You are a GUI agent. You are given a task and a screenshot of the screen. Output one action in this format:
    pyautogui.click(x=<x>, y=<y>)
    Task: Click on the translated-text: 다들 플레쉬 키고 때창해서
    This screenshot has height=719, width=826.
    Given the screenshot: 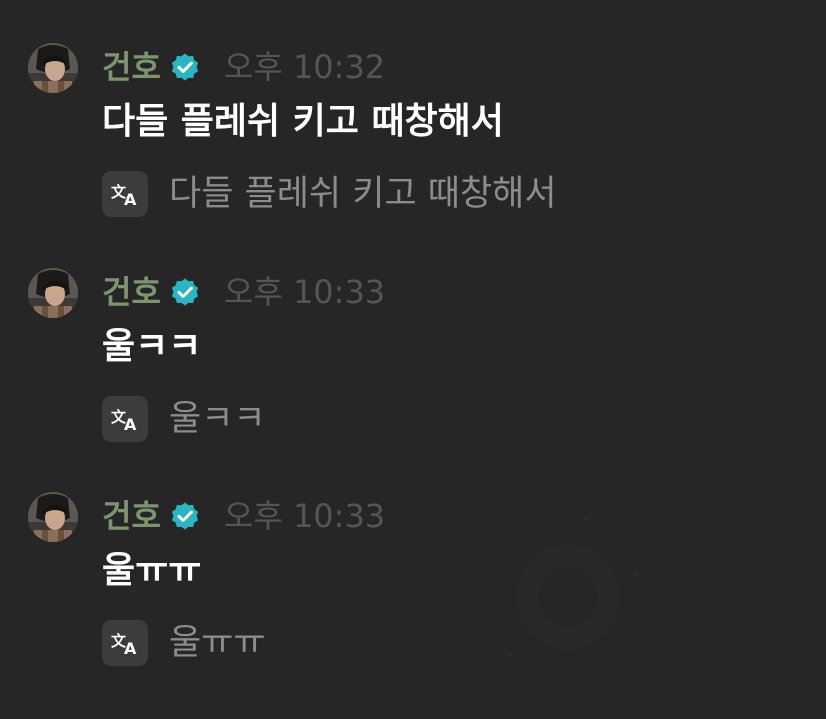 What is the action you would take?
    pyautogui.click(x=363, y=194)
    